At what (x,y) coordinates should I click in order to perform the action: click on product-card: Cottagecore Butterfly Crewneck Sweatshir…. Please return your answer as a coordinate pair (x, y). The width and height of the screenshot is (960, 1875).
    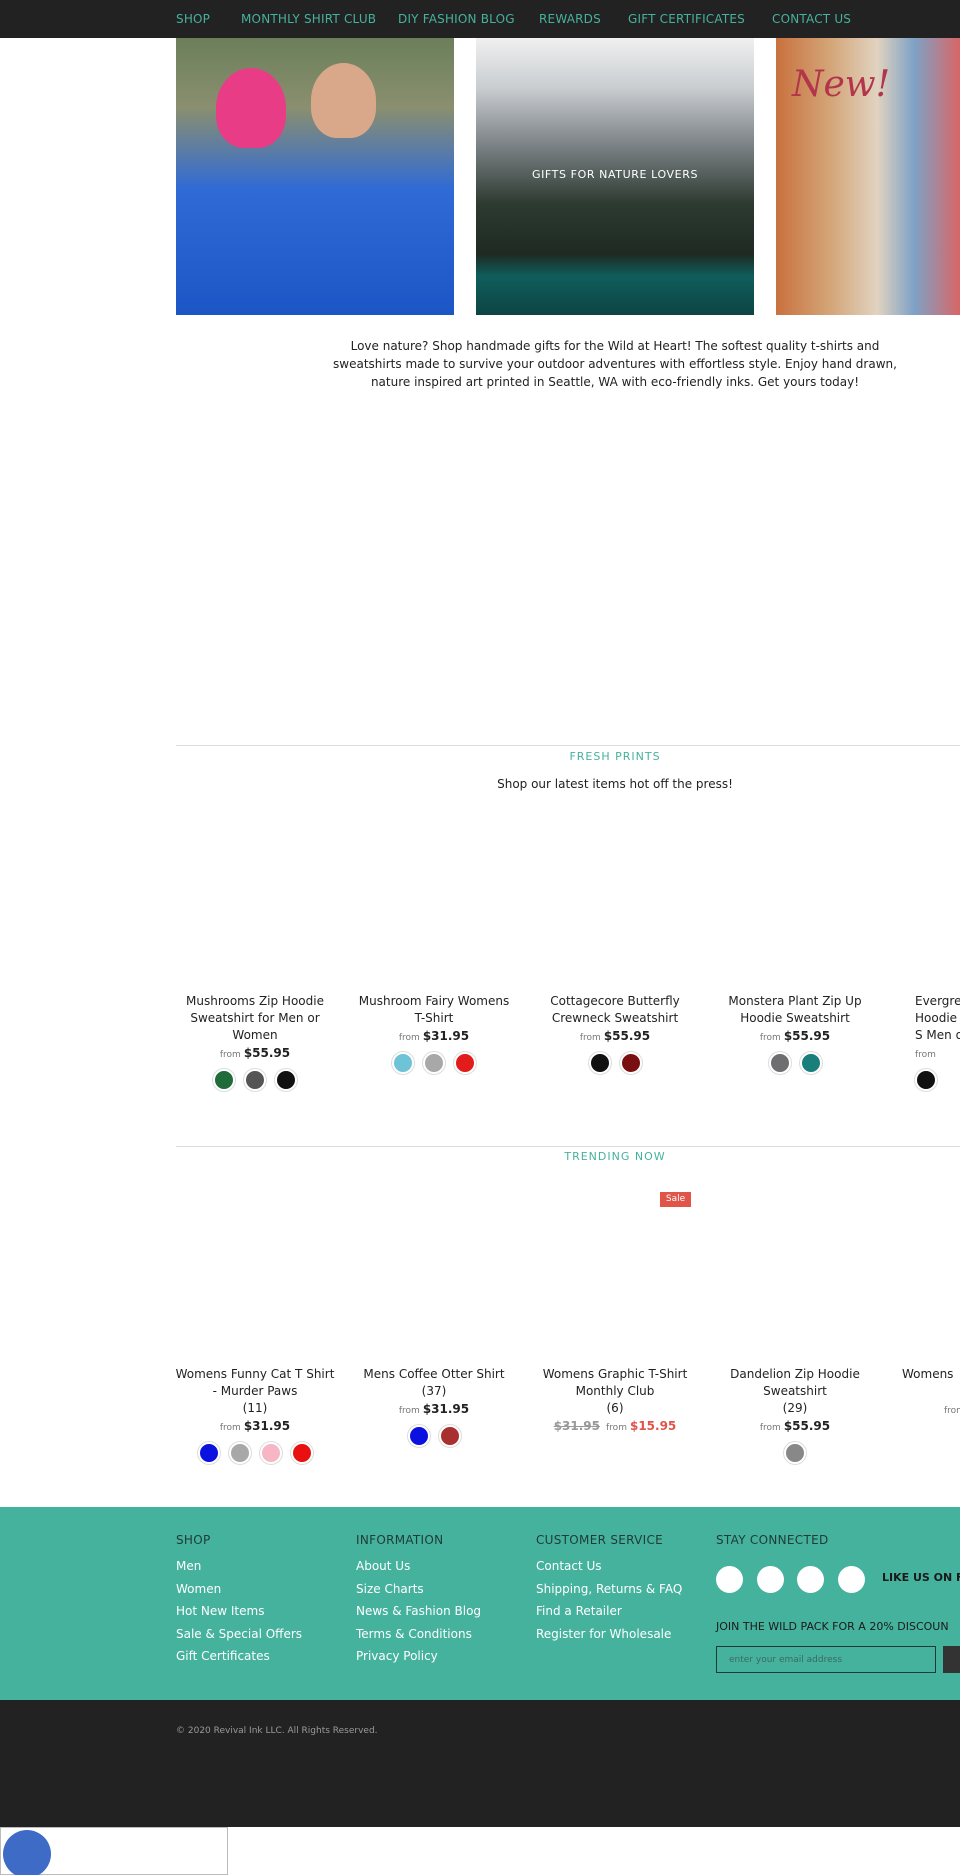
    Looking at the image, I should click on (615, 1033).